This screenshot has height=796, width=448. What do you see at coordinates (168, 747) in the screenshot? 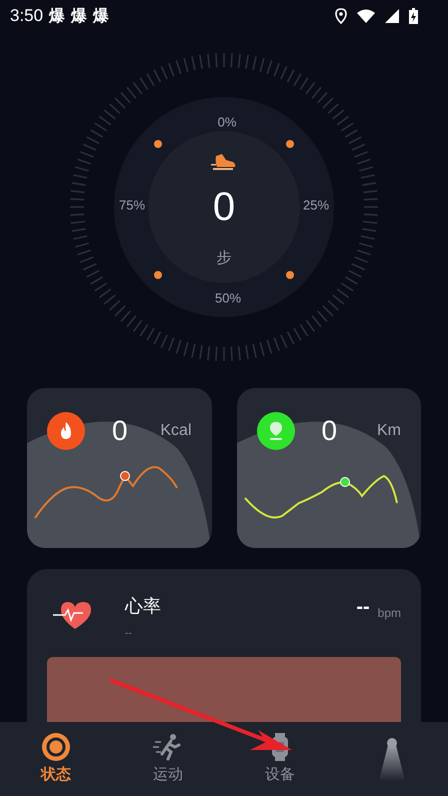
I see `runner-icon` at bounding box center [168, 747].